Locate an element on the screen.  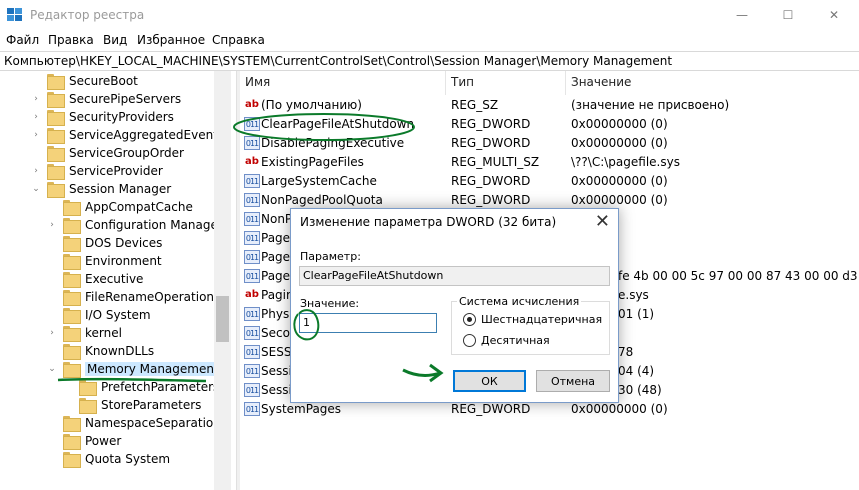
tree-item-executive: Executive is located at coordinates (95, 279).